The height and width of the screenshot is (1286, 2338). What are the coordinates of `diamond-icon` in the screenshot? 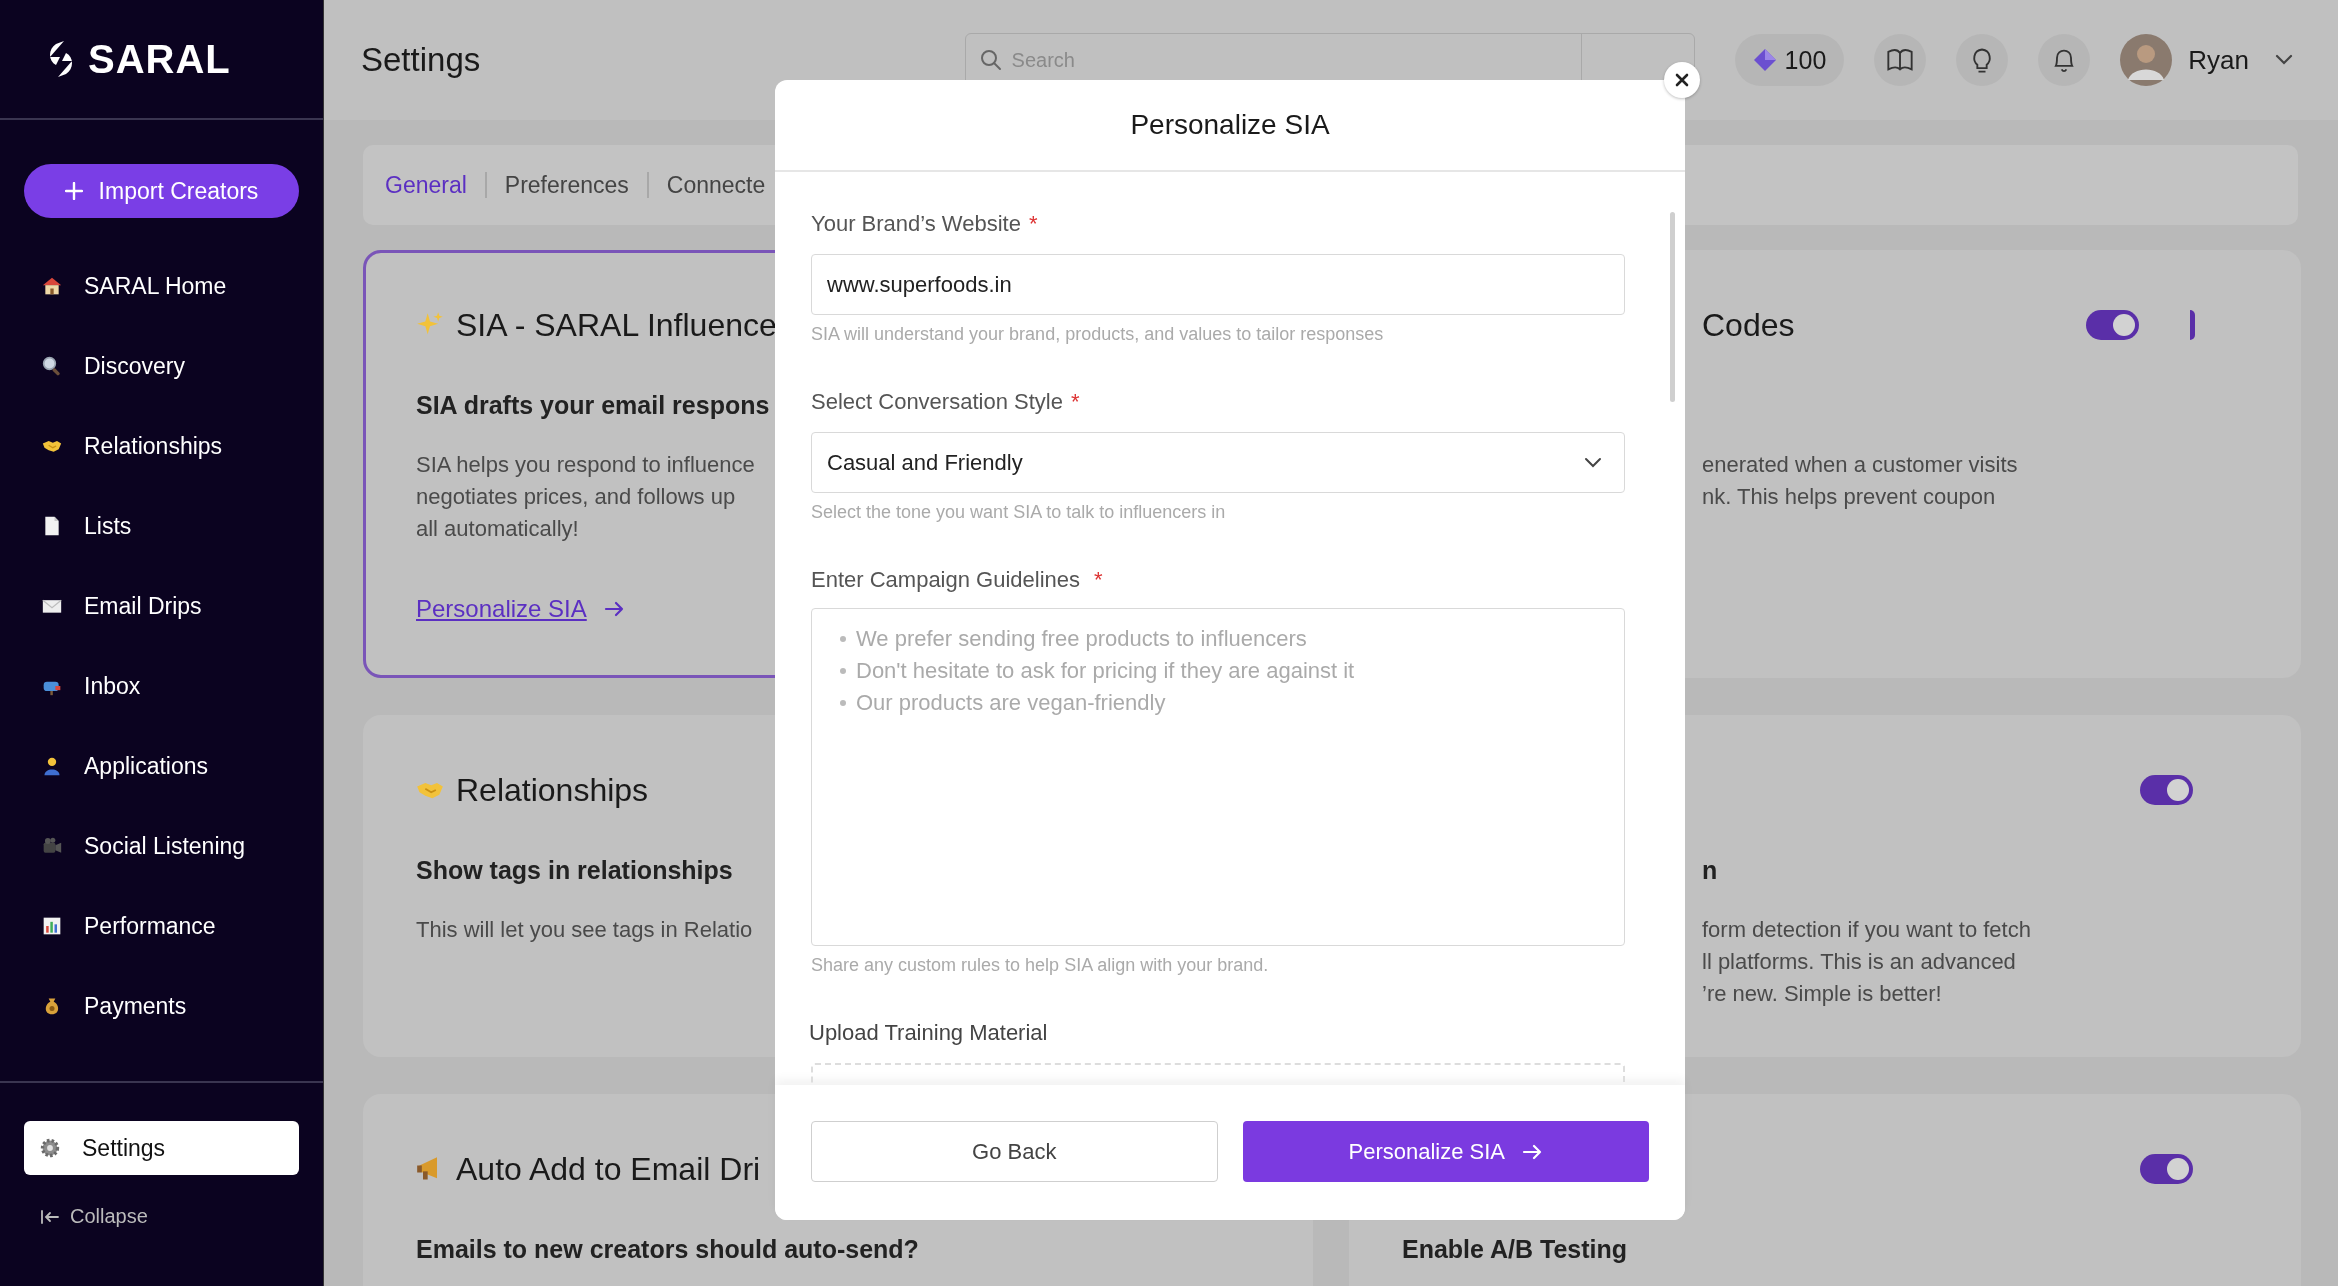 It's located at (1764, 60).